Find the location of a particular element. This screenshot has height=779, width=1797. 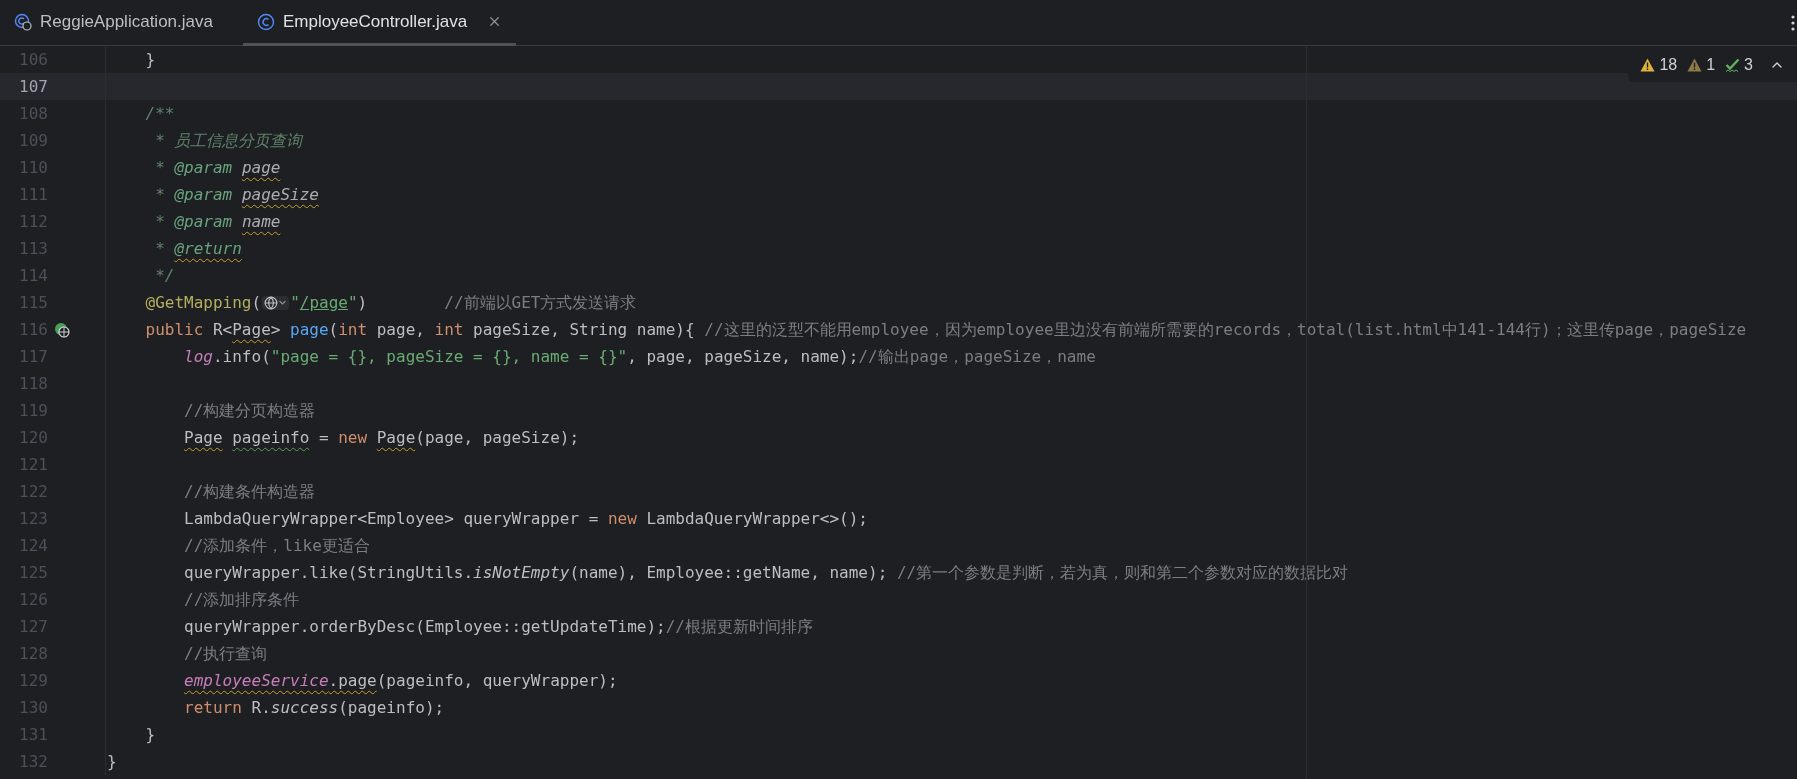

problem-count: 1 is located at coordinates (1711, 65).